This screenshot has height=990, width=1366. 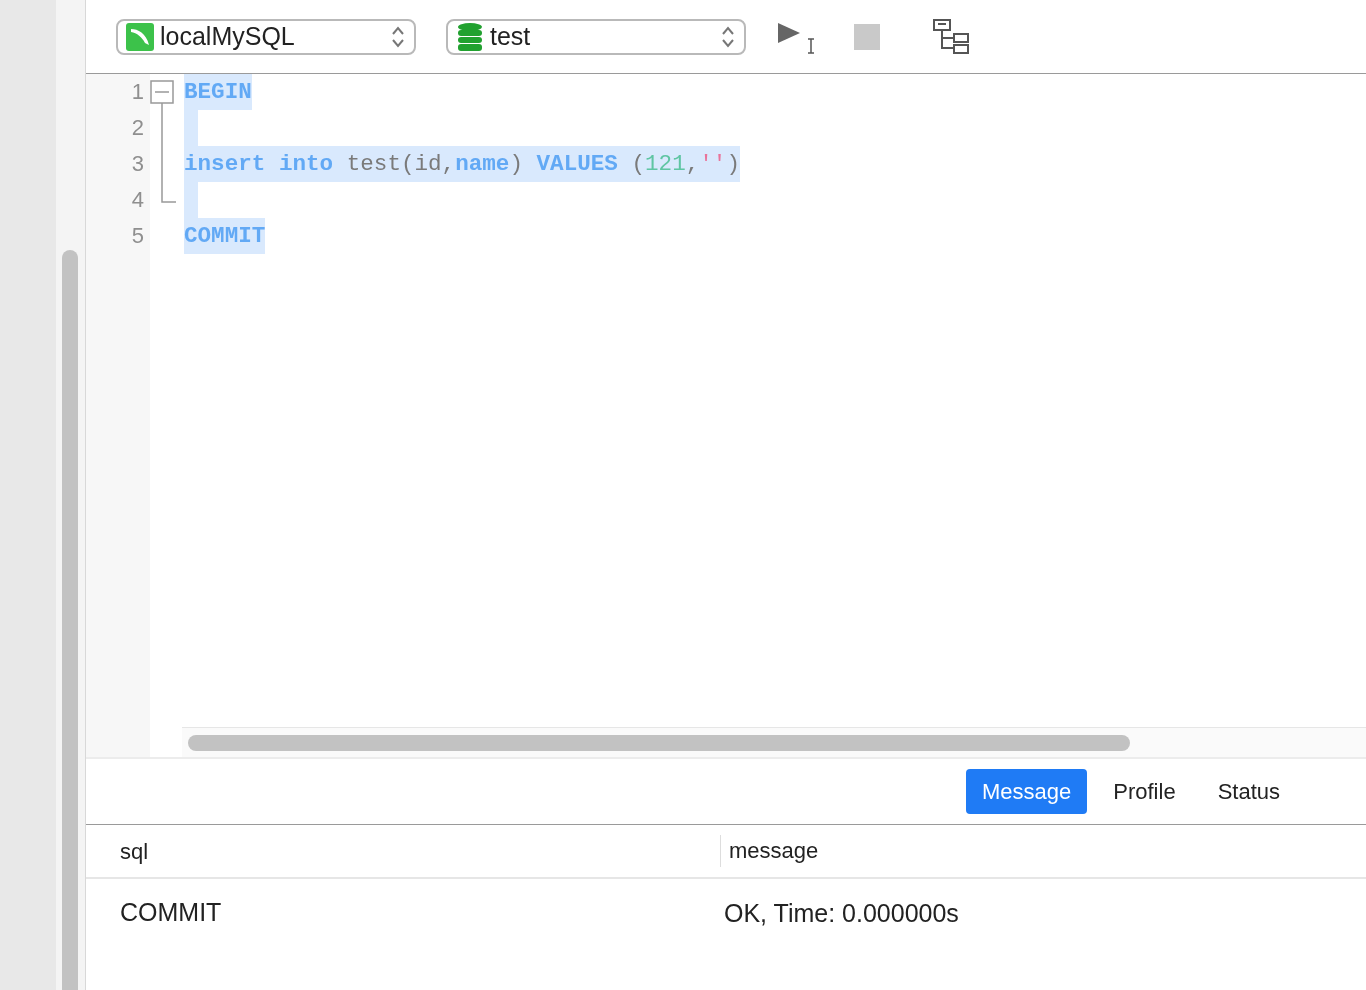 What do you see at coordinates (70, 620) in the screenshot?
I see `vertical-scrollbar` at bounding box center [70, 620].